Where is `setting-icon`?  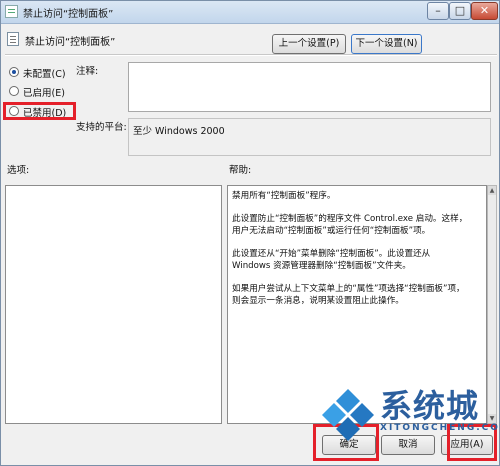 setting-icon is located at coordinates (13, 39).